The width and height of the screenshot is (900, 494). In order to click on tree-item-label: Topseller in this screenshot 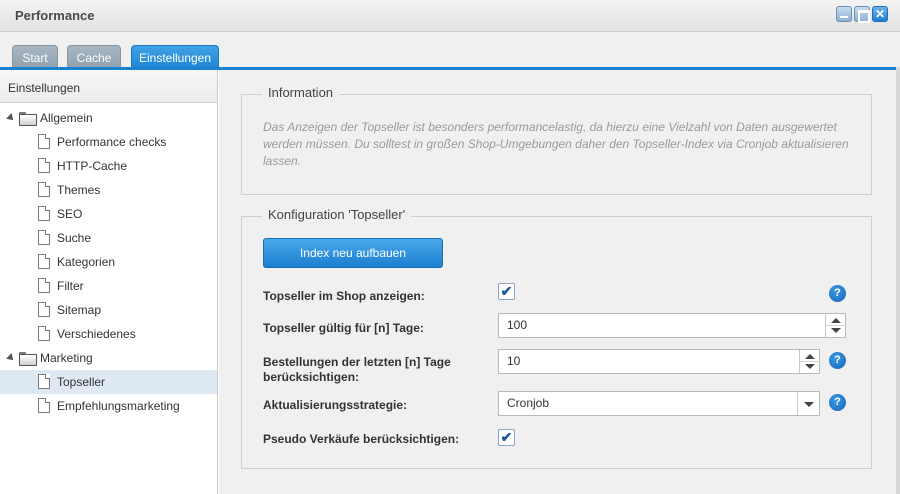, I will do `click(81, 382)`.